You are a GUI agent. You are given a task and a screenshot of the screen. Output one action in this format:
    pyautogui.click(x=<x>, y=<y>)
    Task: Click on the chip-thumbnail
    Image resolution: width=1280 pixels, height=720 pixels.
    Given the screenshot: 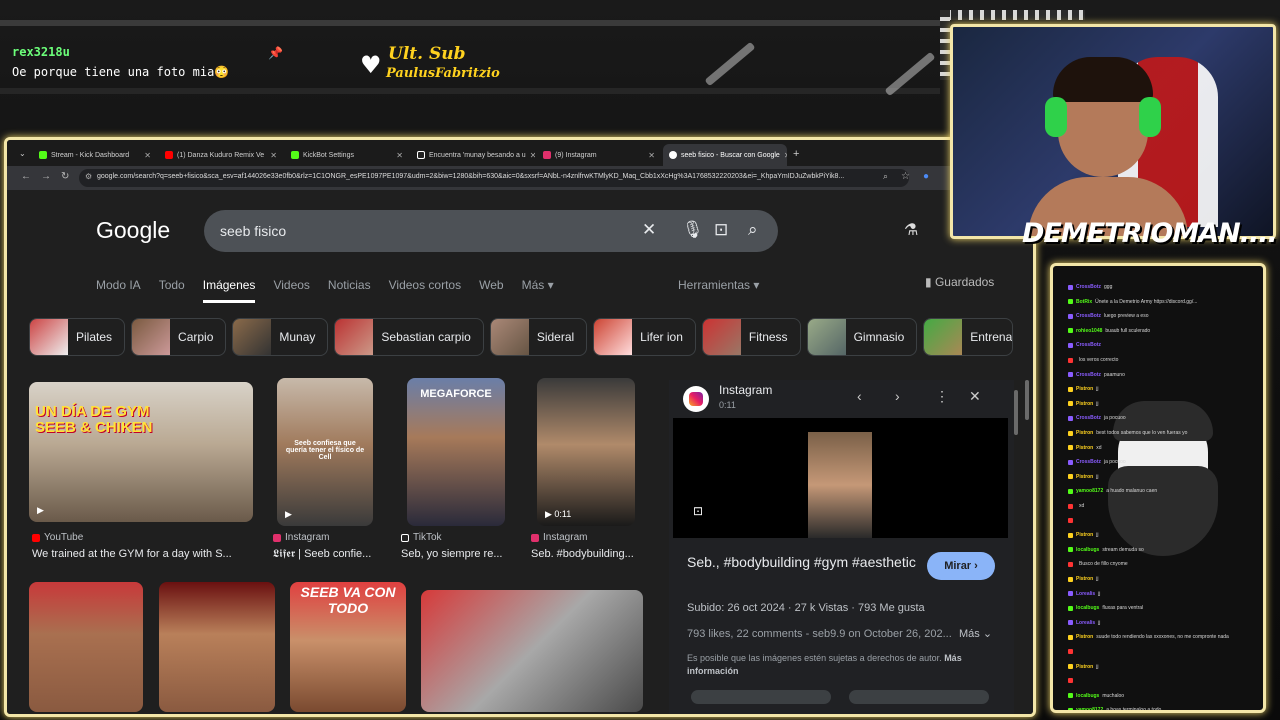 What is the action you would take?
    pyautogui.click(x=354, y=337)
    